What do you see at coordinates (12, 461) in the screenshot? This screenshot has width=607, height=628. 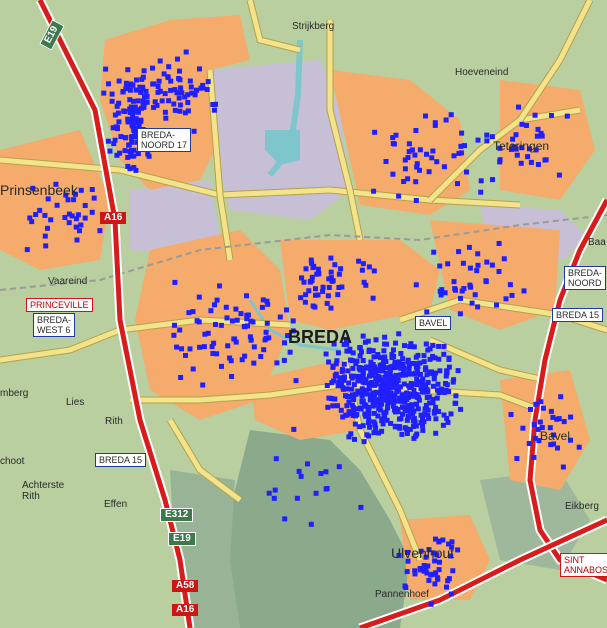 I see `label-schoot: choot` at bounding box center [12, 461].